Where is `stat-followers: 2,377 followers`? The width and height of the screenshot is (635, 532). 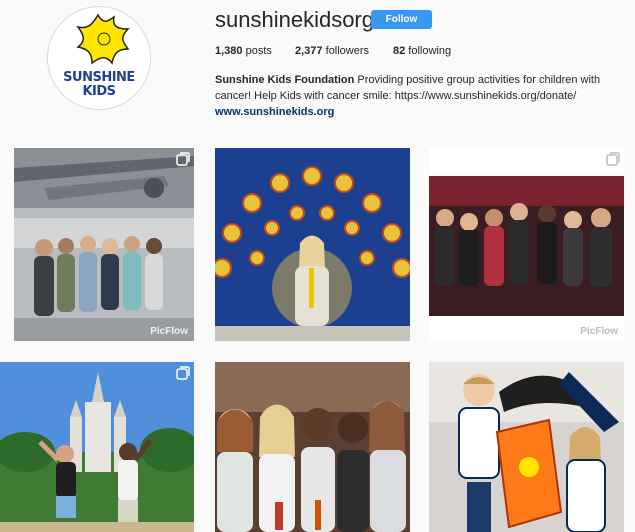
stat-followers: 2,377 followers is located at coordinates (332, 51).